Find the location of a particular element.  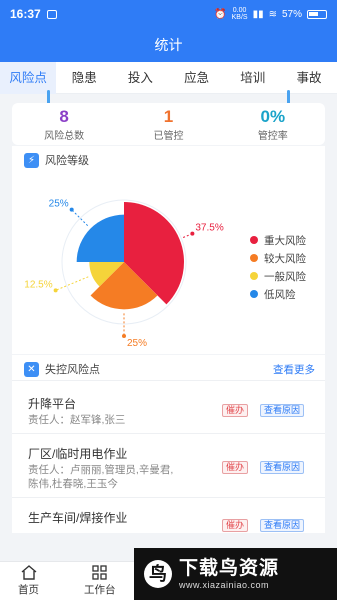

legend-label: 低风险 is located at coordinates (280, 294).